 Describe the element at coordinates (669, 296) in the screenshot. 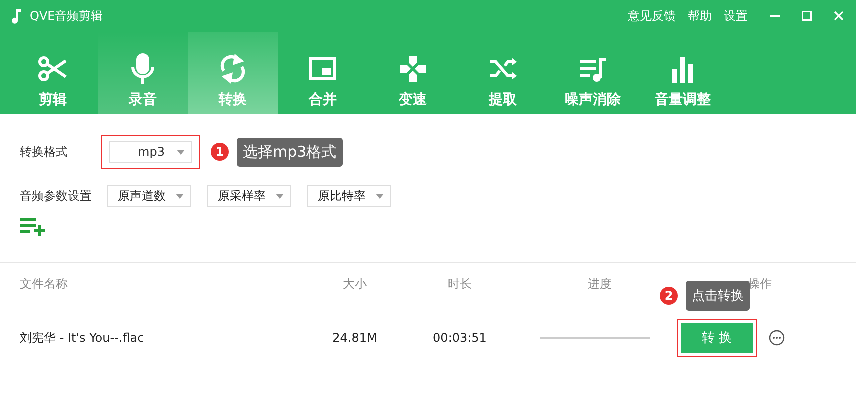

I see `step-badge: 2` at that location.